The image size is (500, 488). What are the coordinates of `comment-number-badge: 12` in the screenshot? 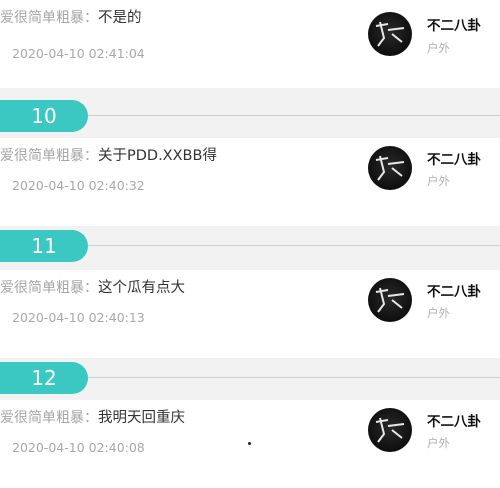 It's located at (44, 378).